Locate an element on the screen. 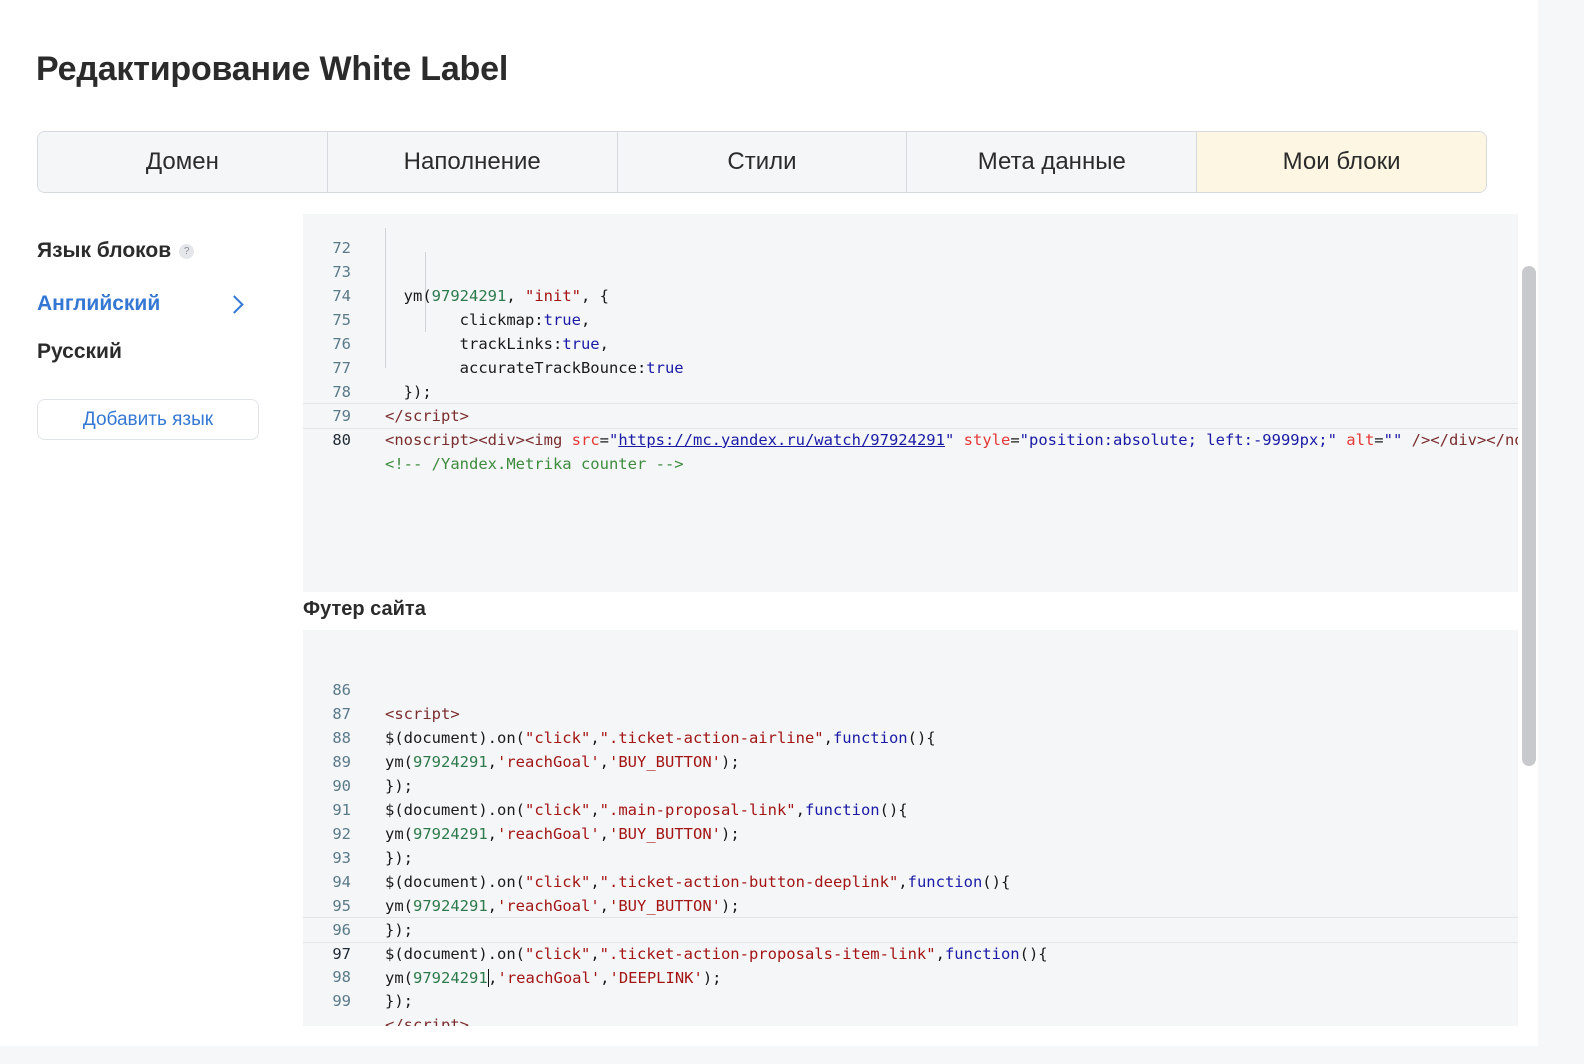 This screenshot has width=1584, height=1064. page-right-margin is located at coordinates (1561, 532).